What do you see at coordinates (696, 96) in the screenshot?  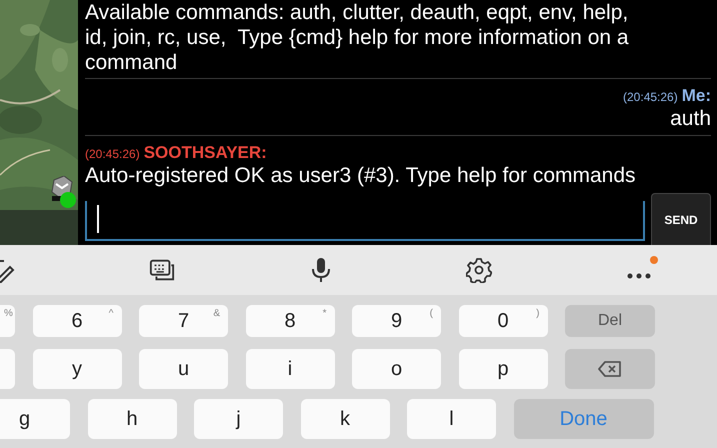 I see `message-sender: Me:` at bounding box center [696, 96].